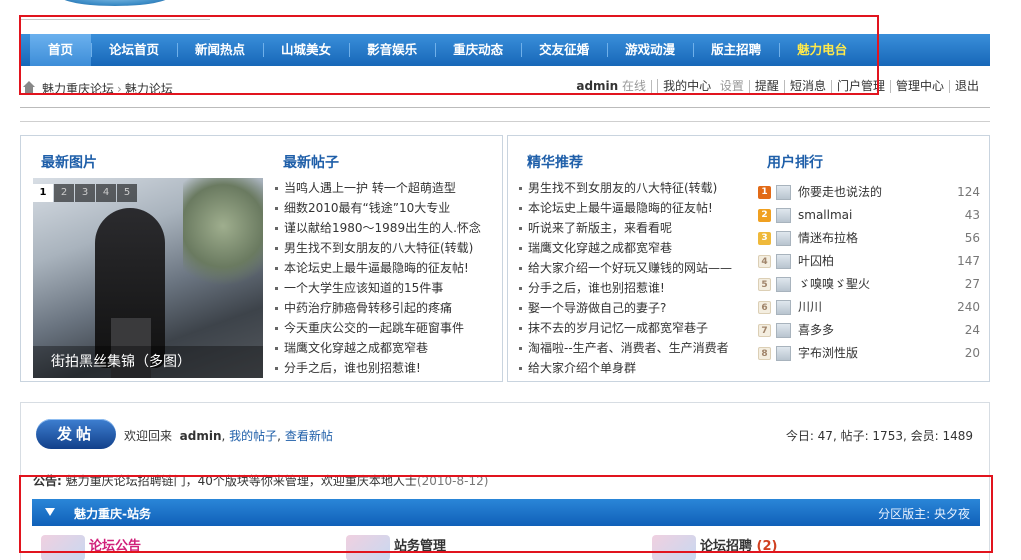 The width and height of the screenshot is (1021, 560). I want to click on rank-username: 叶囚柏, so click(816, 261).